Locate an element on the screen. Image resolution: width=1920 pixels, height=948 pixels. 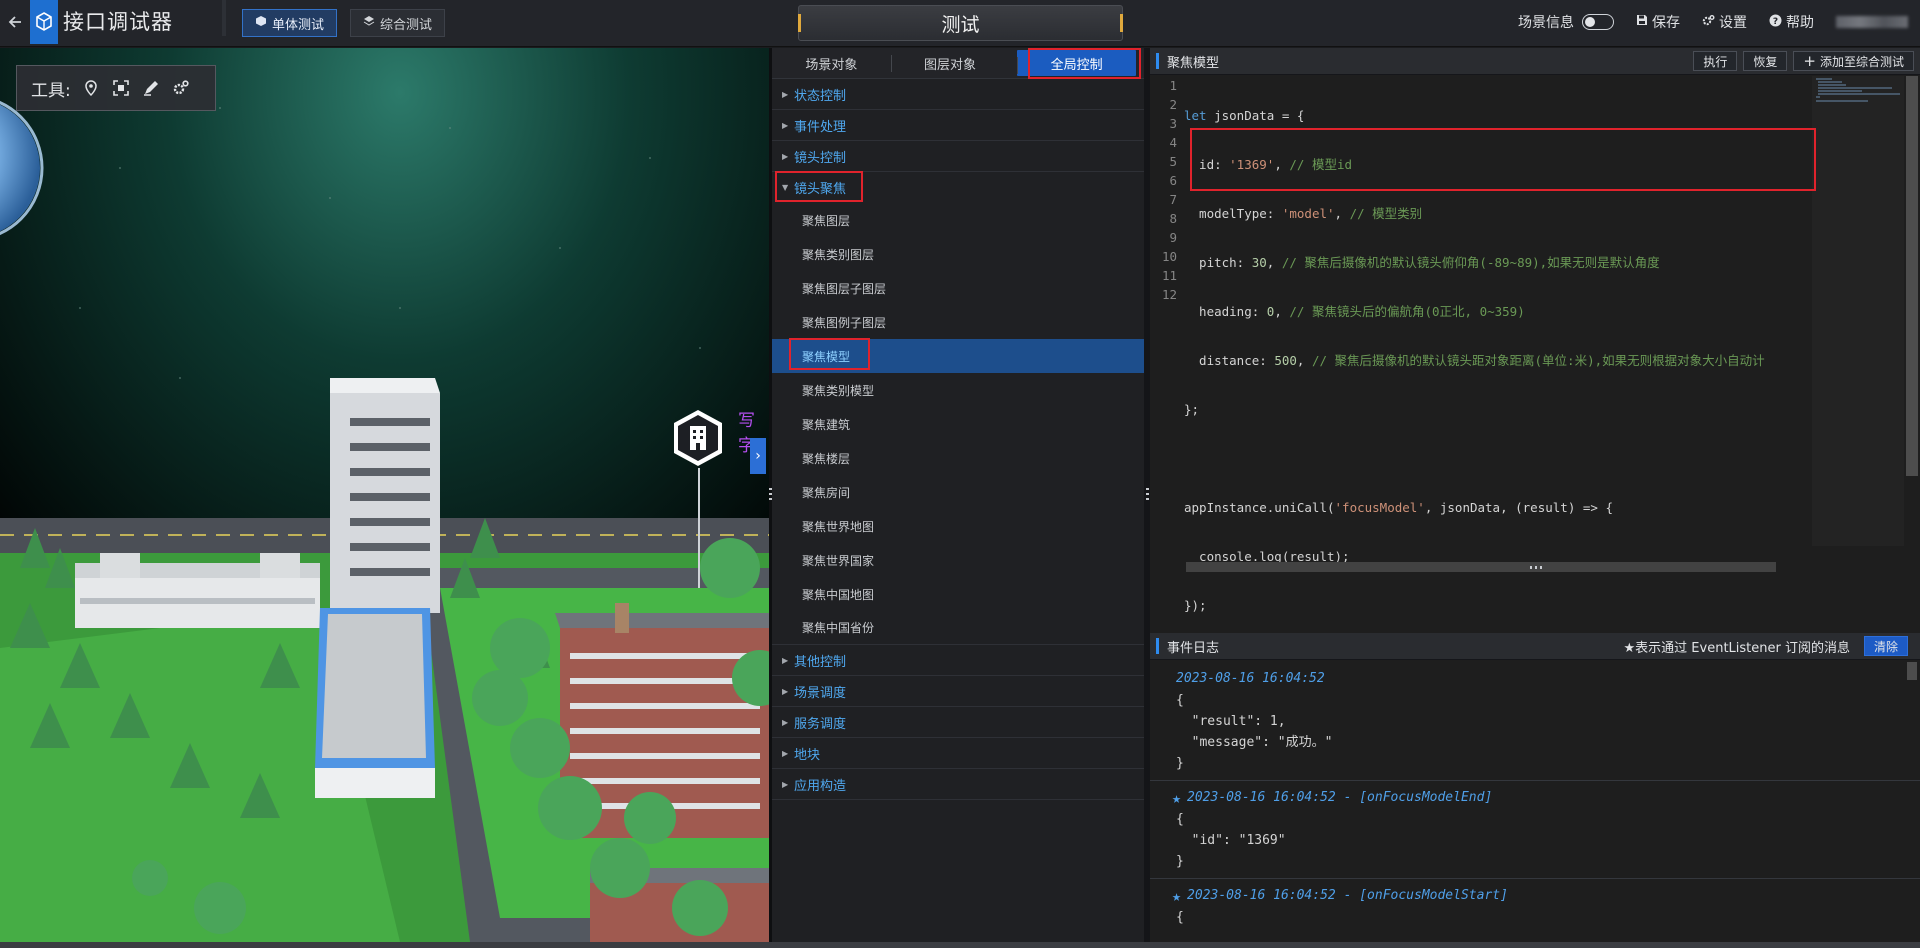
tab-test: 测试 is located at coordinates (960, 23).